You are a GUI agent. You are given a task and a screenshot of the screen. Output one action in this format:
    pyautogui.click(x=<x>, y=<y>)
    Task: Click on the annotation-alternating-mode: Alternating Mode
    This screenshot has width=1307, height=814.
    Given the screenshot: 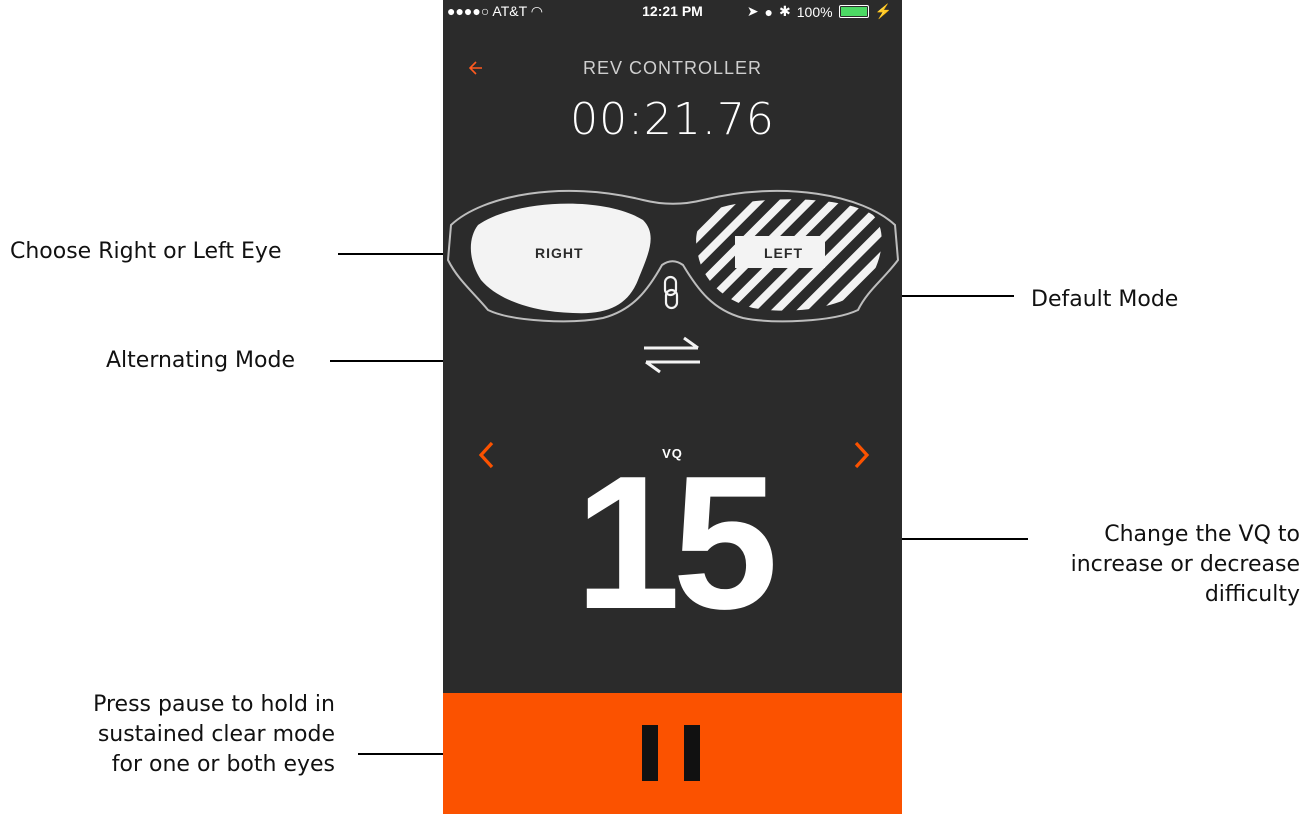 What is the action you would take?
    pyautogui.click(x=200, y=360)
    